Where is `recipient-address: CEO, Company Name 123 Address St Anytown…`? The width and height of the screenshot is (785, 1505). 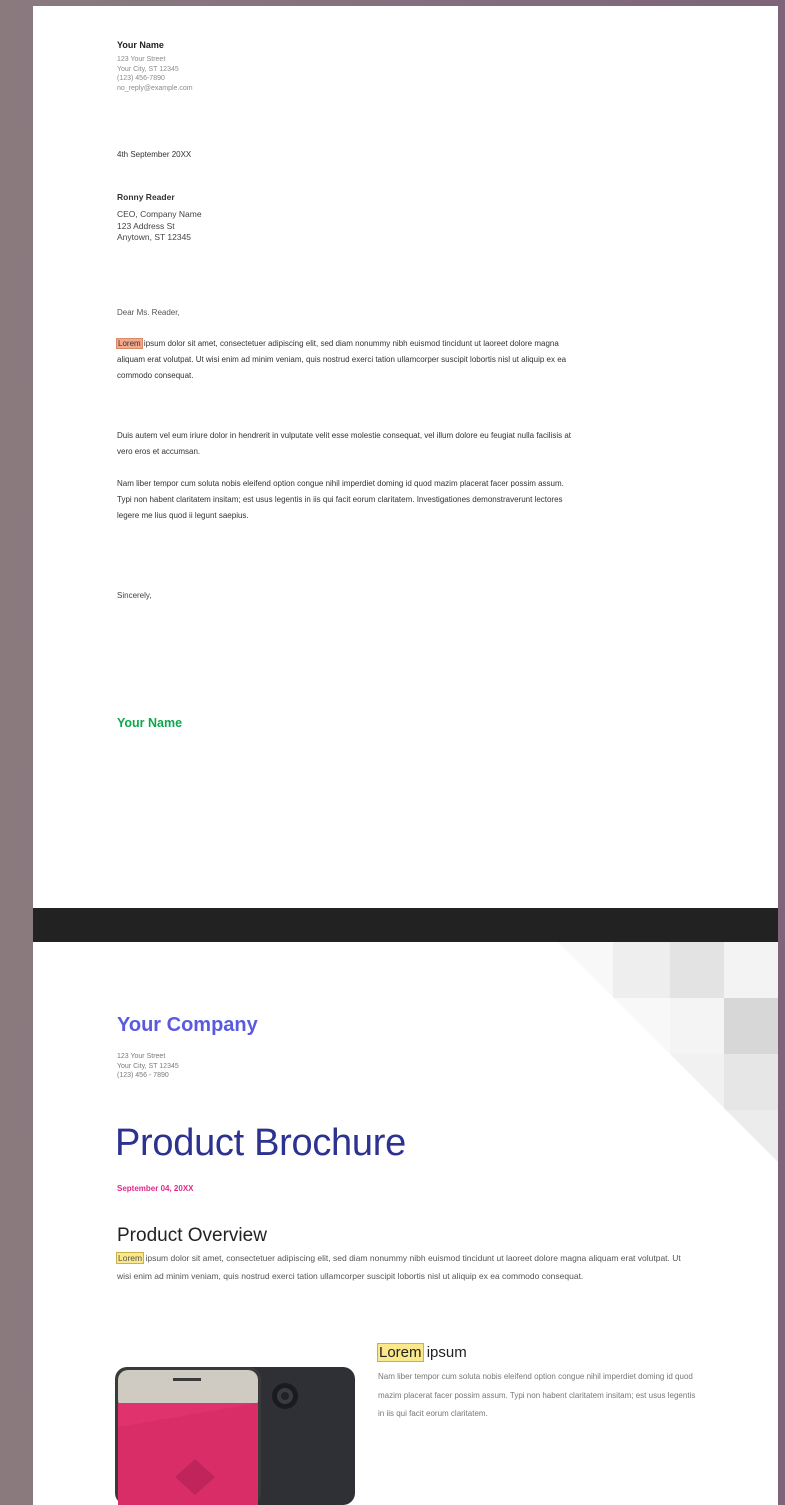
recipient-address: CEO, Company Name 123 Address St Anytown… is located at coordinates (159, 226).